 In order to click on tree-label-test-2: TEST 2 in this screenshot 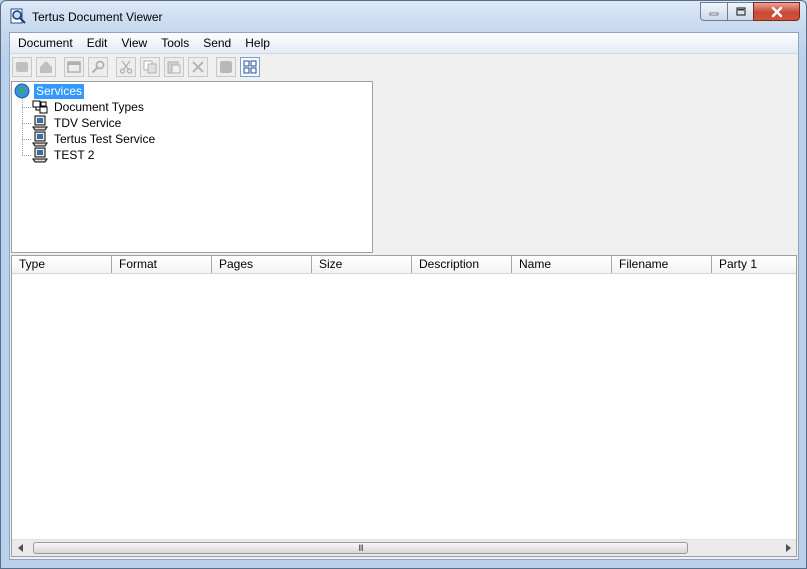, I will do `click(74, 154)`.